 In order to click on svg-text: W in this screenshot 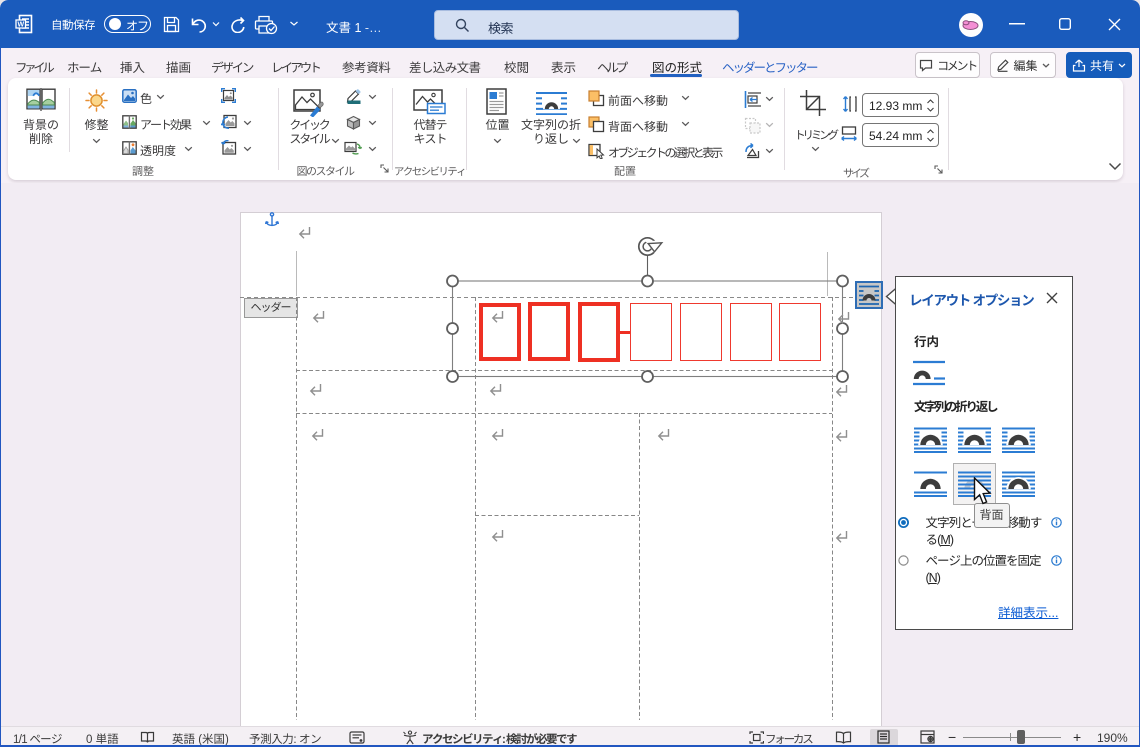, I will do `click(20, 25)`.